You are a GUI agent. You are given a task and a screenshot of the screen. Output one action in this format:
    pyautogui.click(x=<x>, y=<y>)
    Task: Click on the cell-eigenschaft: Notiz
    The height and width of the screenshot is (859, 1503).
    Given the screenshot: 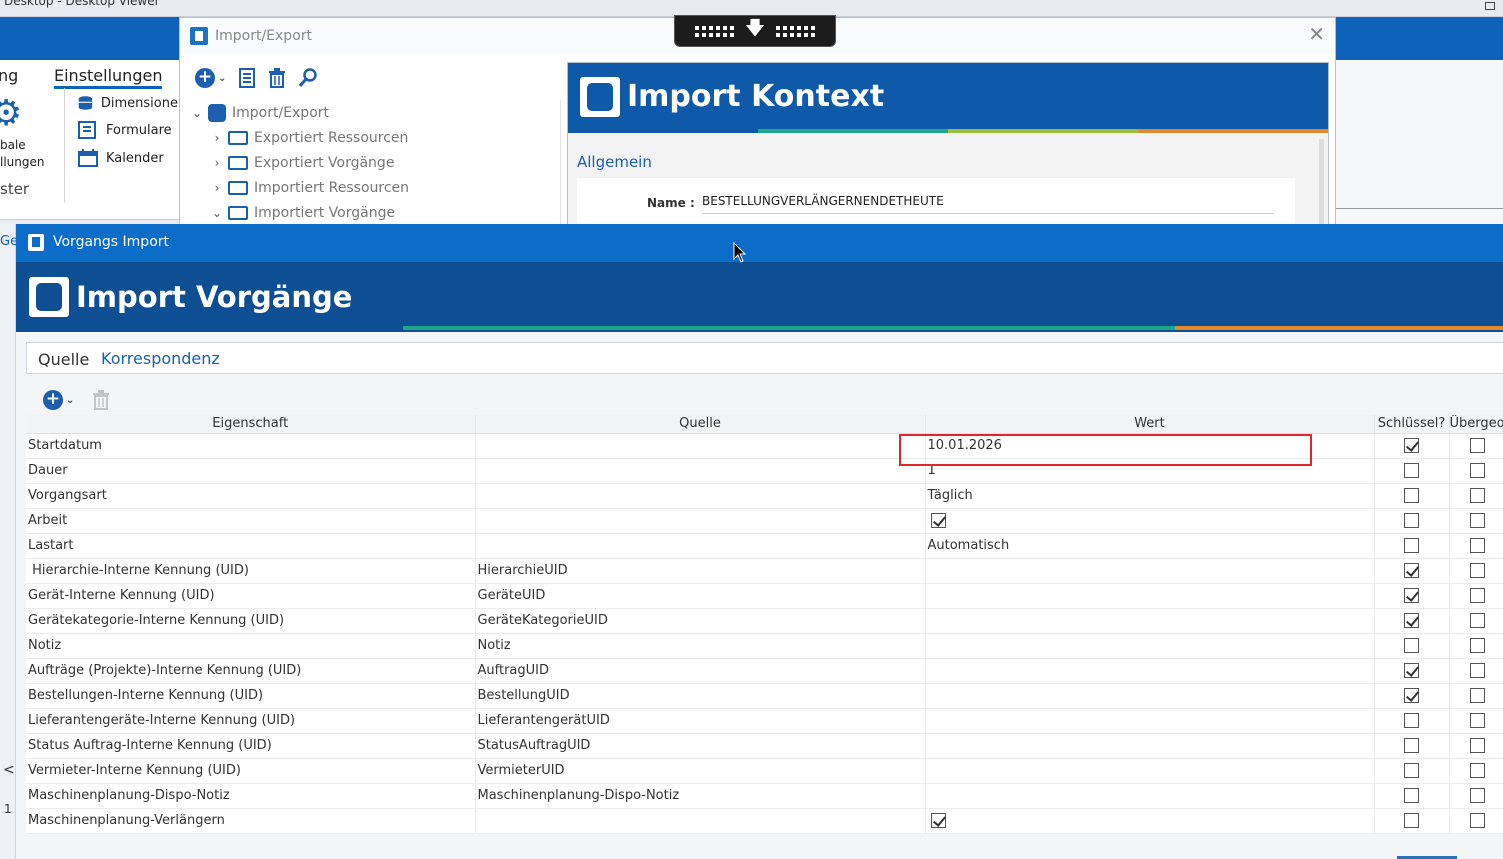 What is the action you would take?
    pyautogui.click(x=251, y=646)
    